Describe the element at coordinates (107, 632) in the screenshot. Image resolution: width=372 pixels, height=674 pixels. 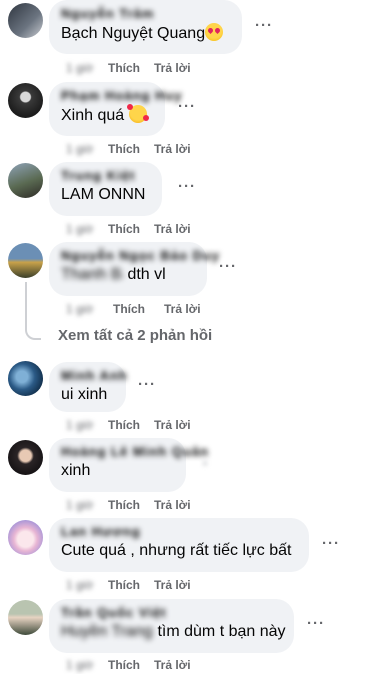
I see `tagged-user: Huyền Trang` at that location.